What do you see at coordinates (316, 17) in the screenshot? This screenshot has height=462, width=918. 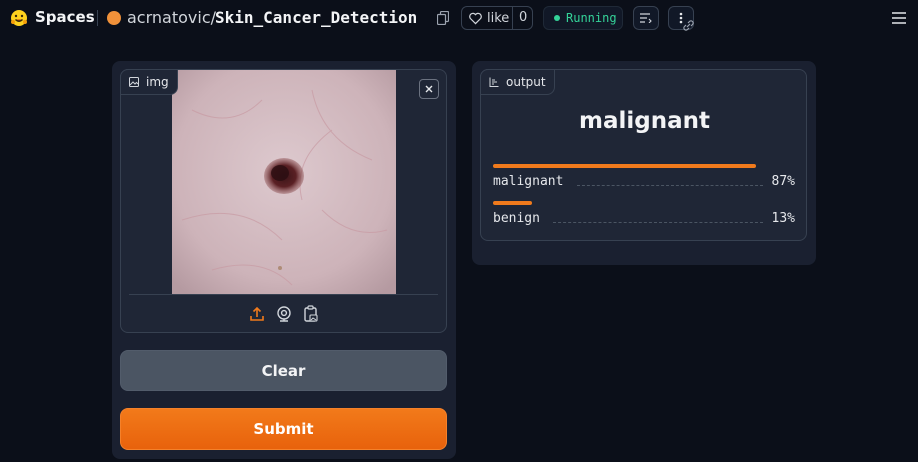 I see `repo-name: Skin_Cancer_Detection` at bounding box center [316, 17].